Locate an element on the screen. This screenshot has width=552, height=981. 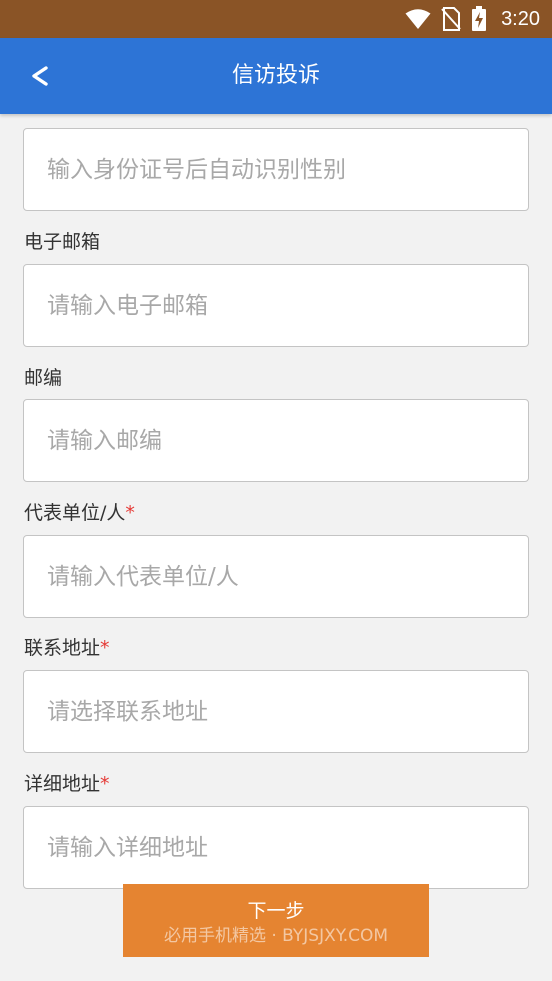
detail-address-label-text: 详细地址 is located at coordinates (62, 784).